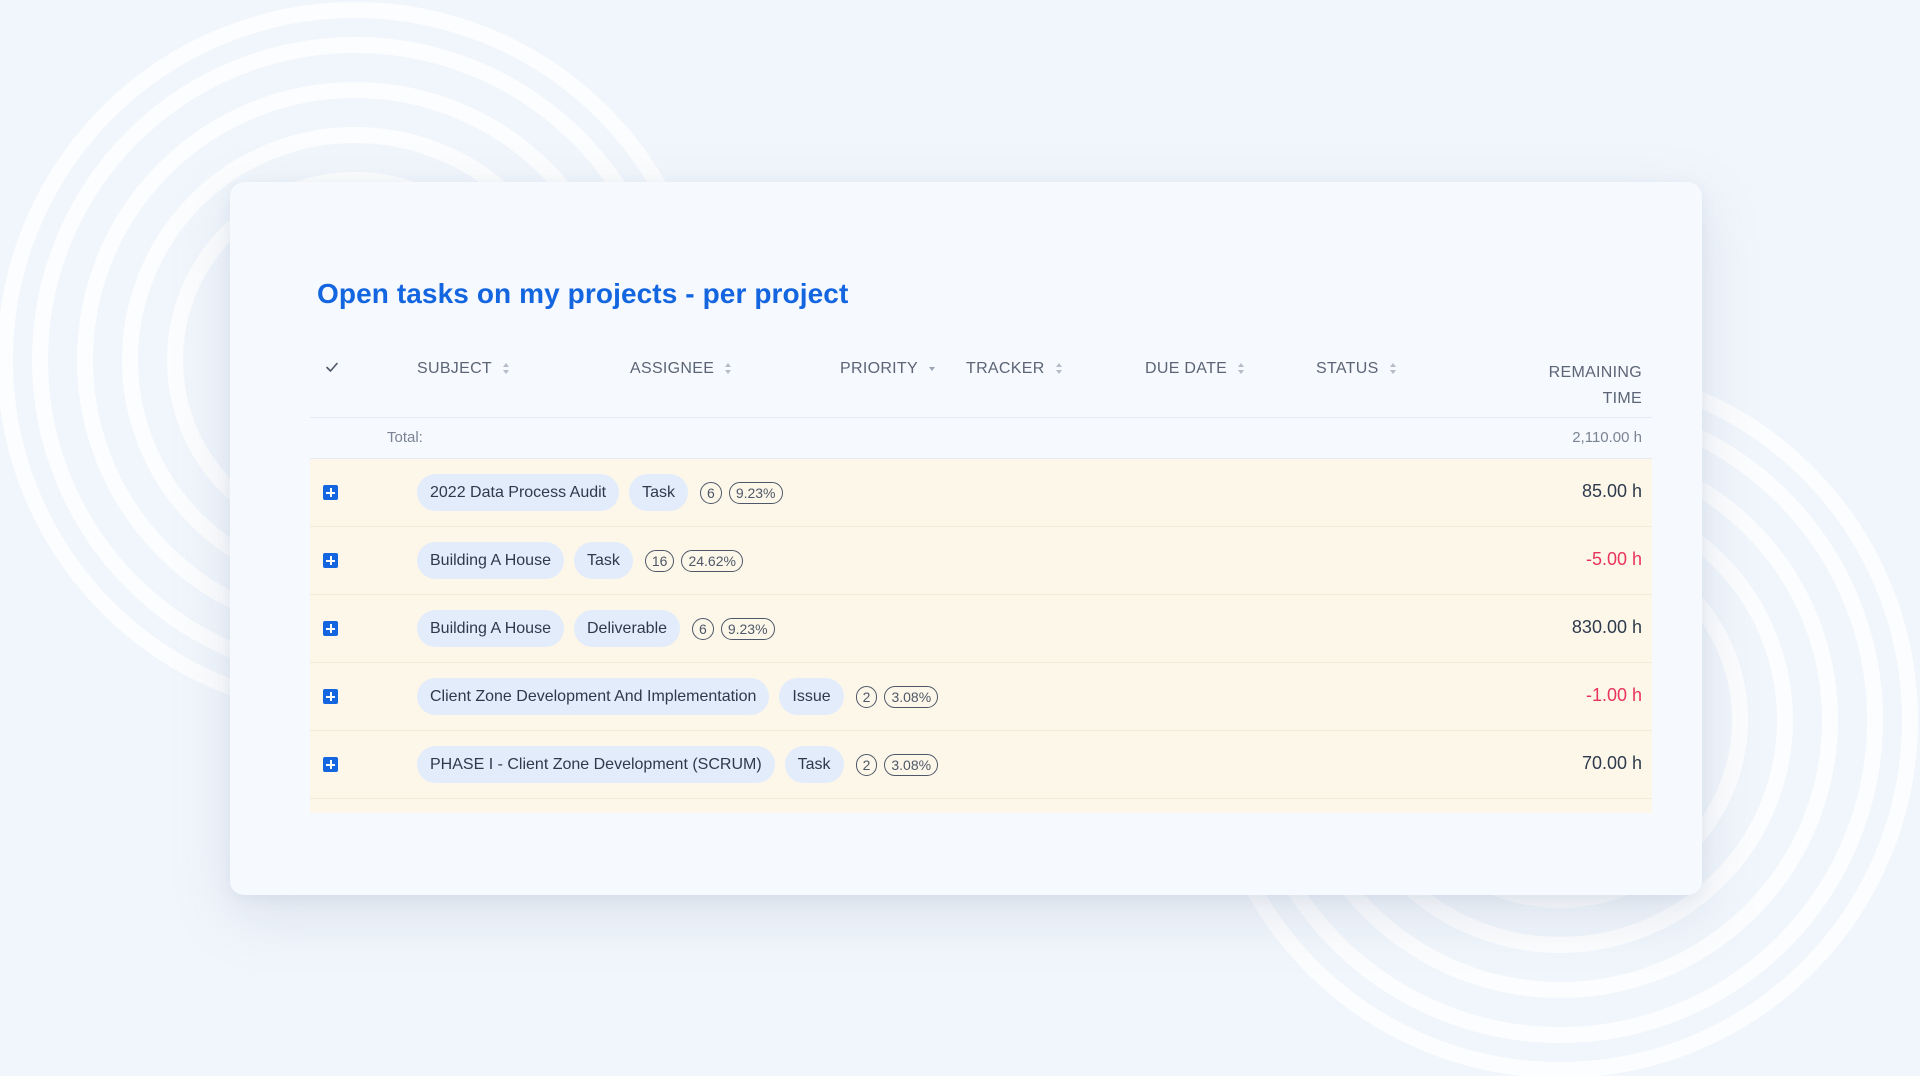  I want to click on row-groups: 2022 Data Process Audit Task 6 9.23%, so click(600, 492).